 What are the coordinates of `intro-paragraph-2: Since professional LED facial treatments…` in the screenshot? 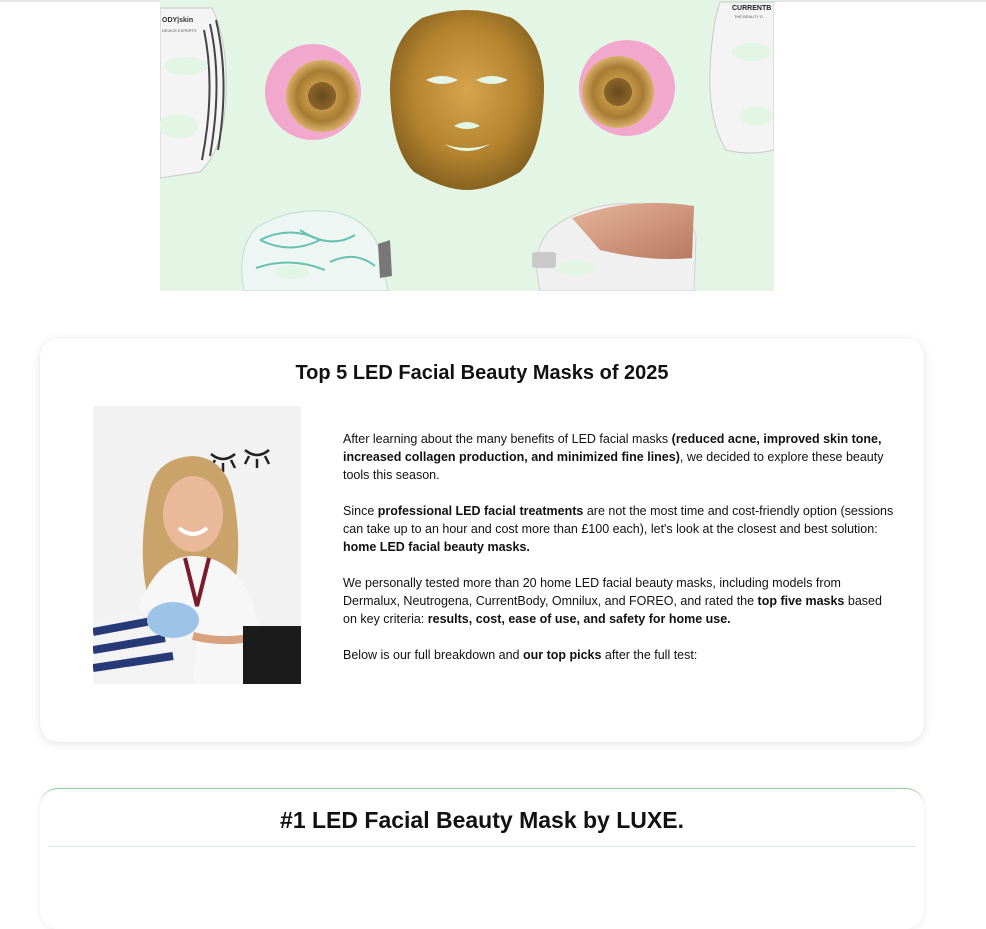 It's located at (621, 529).